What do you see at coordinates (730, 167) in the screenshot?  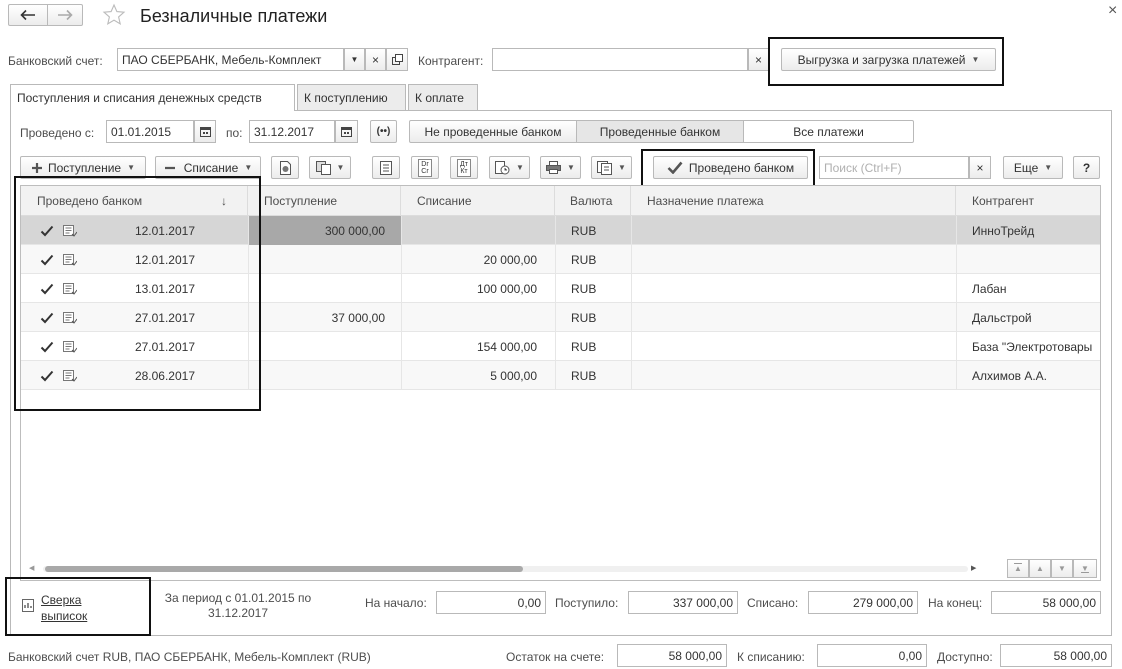 I see `posted-by-bank-button: Проведено банком` at bounding box center [730, 167].